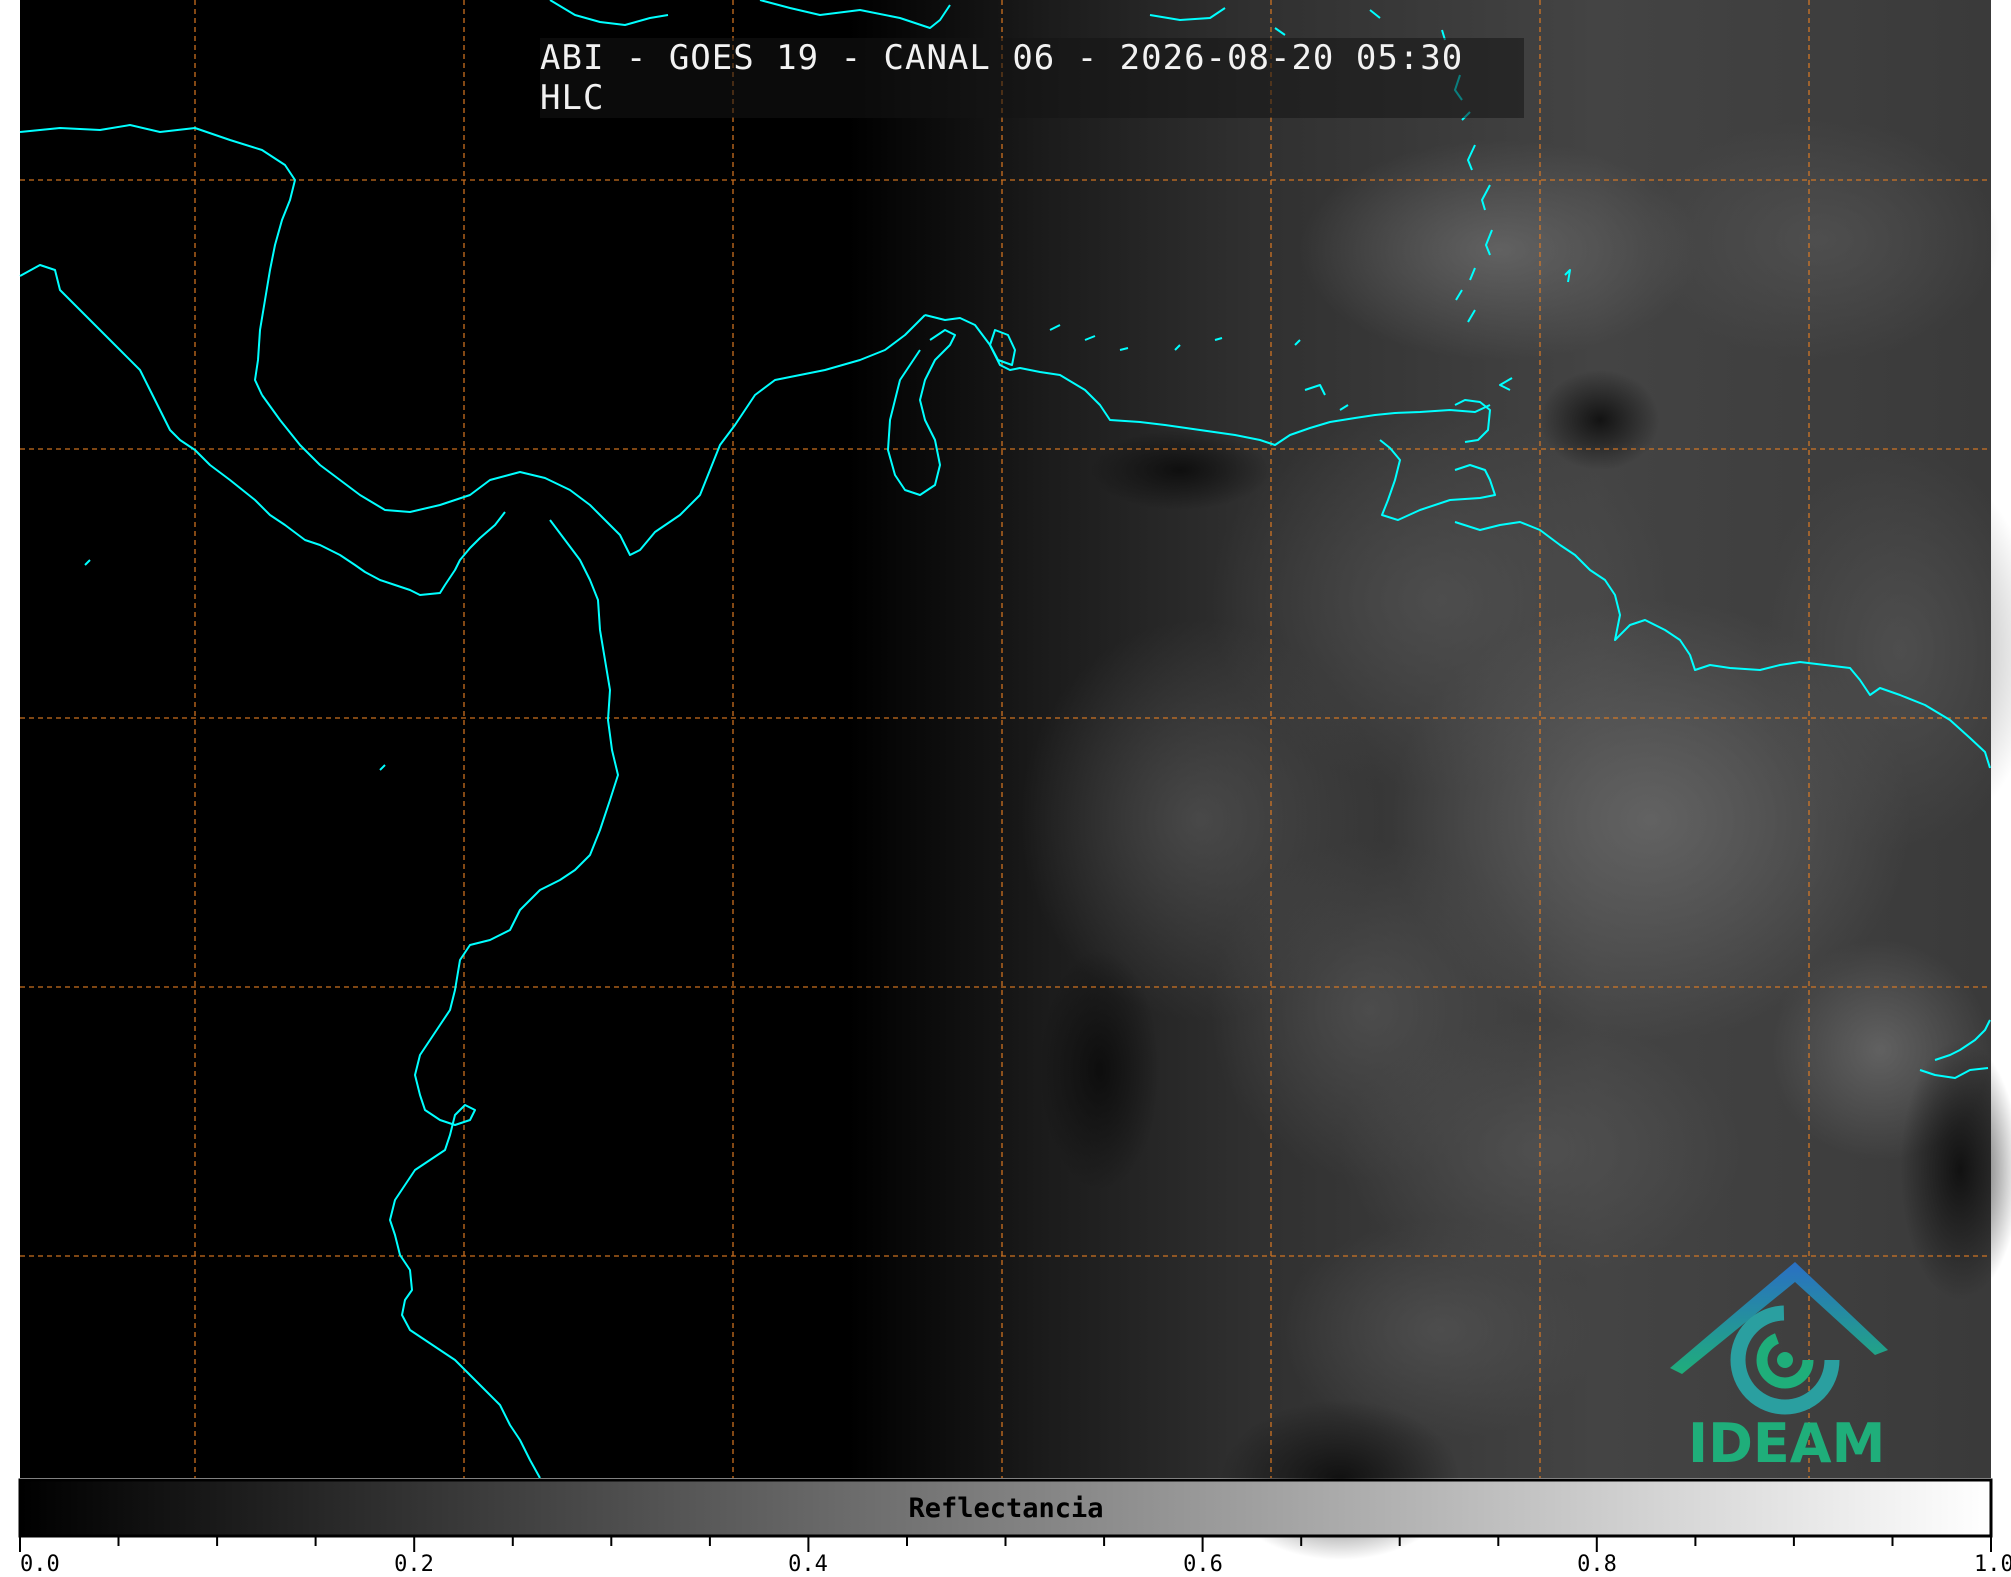 The image size is (2011, 1577). What do you see at coordinates (1203, 1564) in the screenshot?
I see `colorbar-tick-label: 0.6` at bounding box center [1203, 1564].